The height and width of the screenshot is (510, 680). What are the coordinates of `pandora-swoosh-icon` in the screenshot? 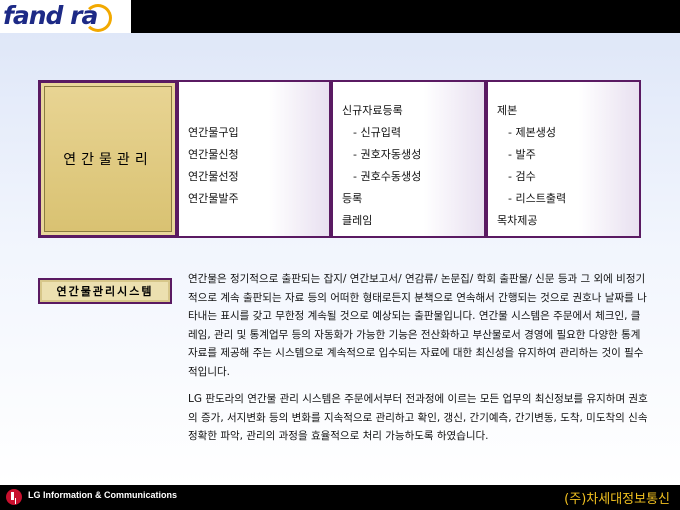 It's located at (98, 18).